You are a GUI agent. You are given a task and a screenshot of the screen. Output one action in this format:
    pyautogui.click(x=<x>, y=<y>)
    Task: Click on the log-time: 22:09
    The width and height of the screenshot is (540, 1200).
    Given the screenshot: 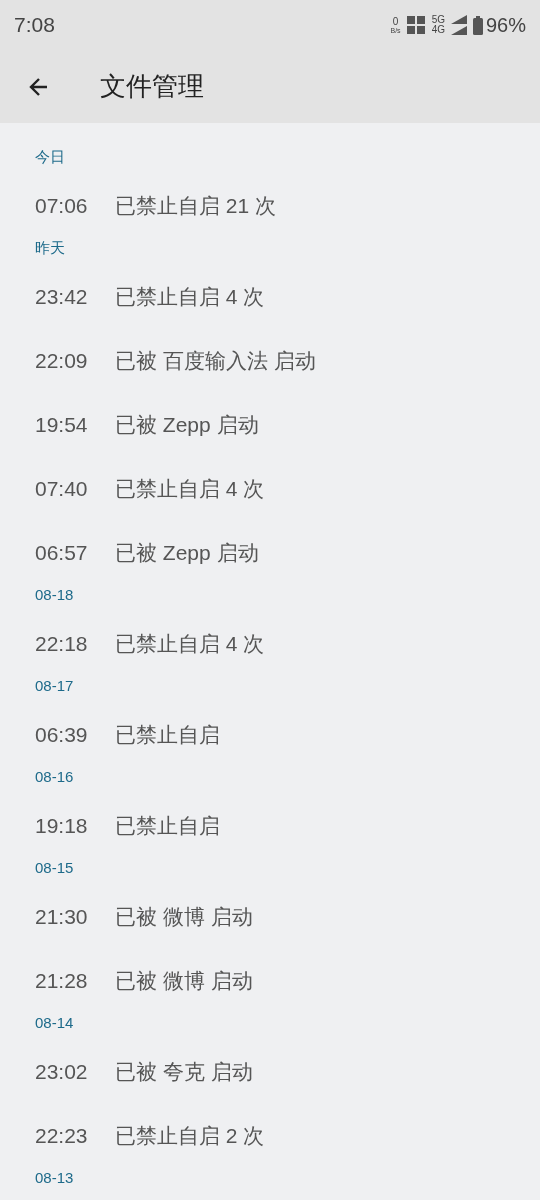 What is the action you would take?
    pyautogui.click(x=62, y=361)
    